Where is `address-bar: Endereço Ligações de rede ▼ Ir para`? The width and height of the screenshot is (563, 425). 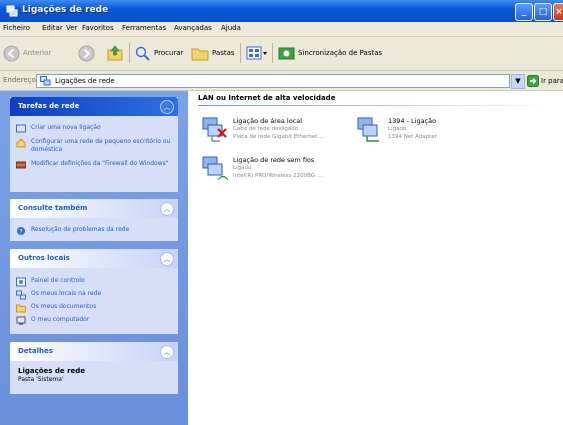
address-bar: Endereço Ligações de rede ▼ Ir para is located at coordinates (281, 81).